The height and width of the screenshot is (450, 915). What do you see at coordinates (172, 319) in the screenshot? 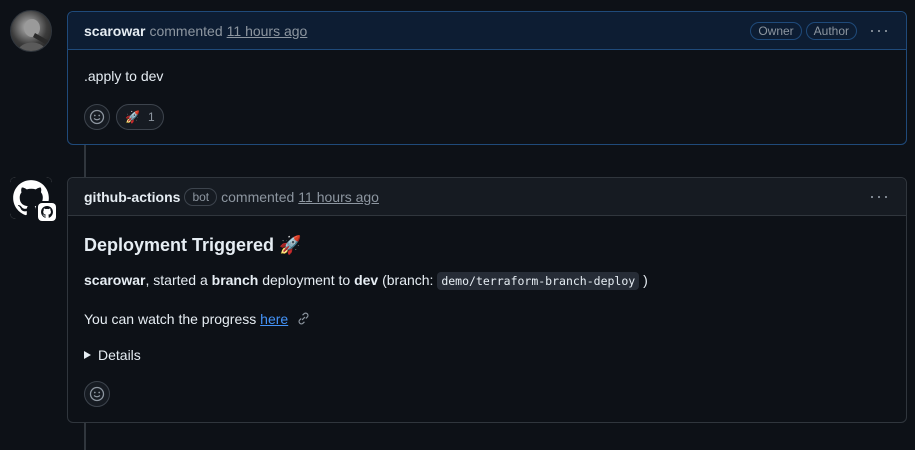
I see `progress-text: You can watch the progress` at bounding box center [172, 319].